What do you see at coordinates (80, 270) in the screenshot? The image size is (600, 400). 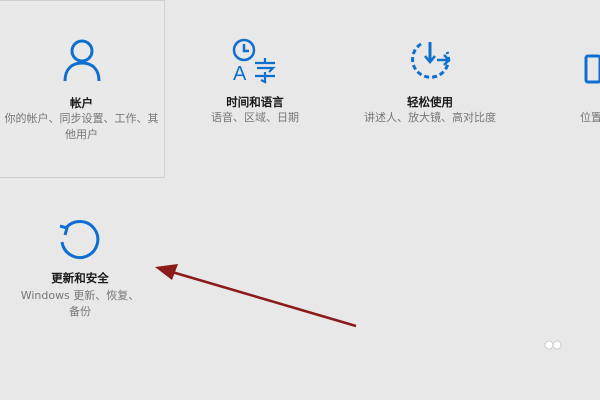 I see `tile-update-security: 更新和安全 Windows 更新、恢复、备份` at bounding box center [80, 270].